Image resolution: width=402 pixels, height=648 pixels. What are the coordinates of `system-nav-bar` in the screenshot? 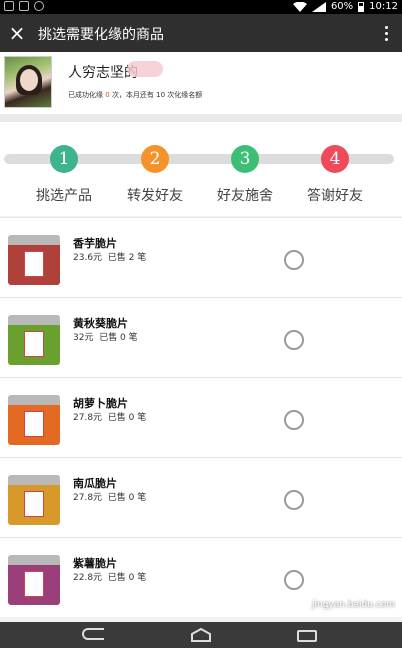 It's located at (201, 635).